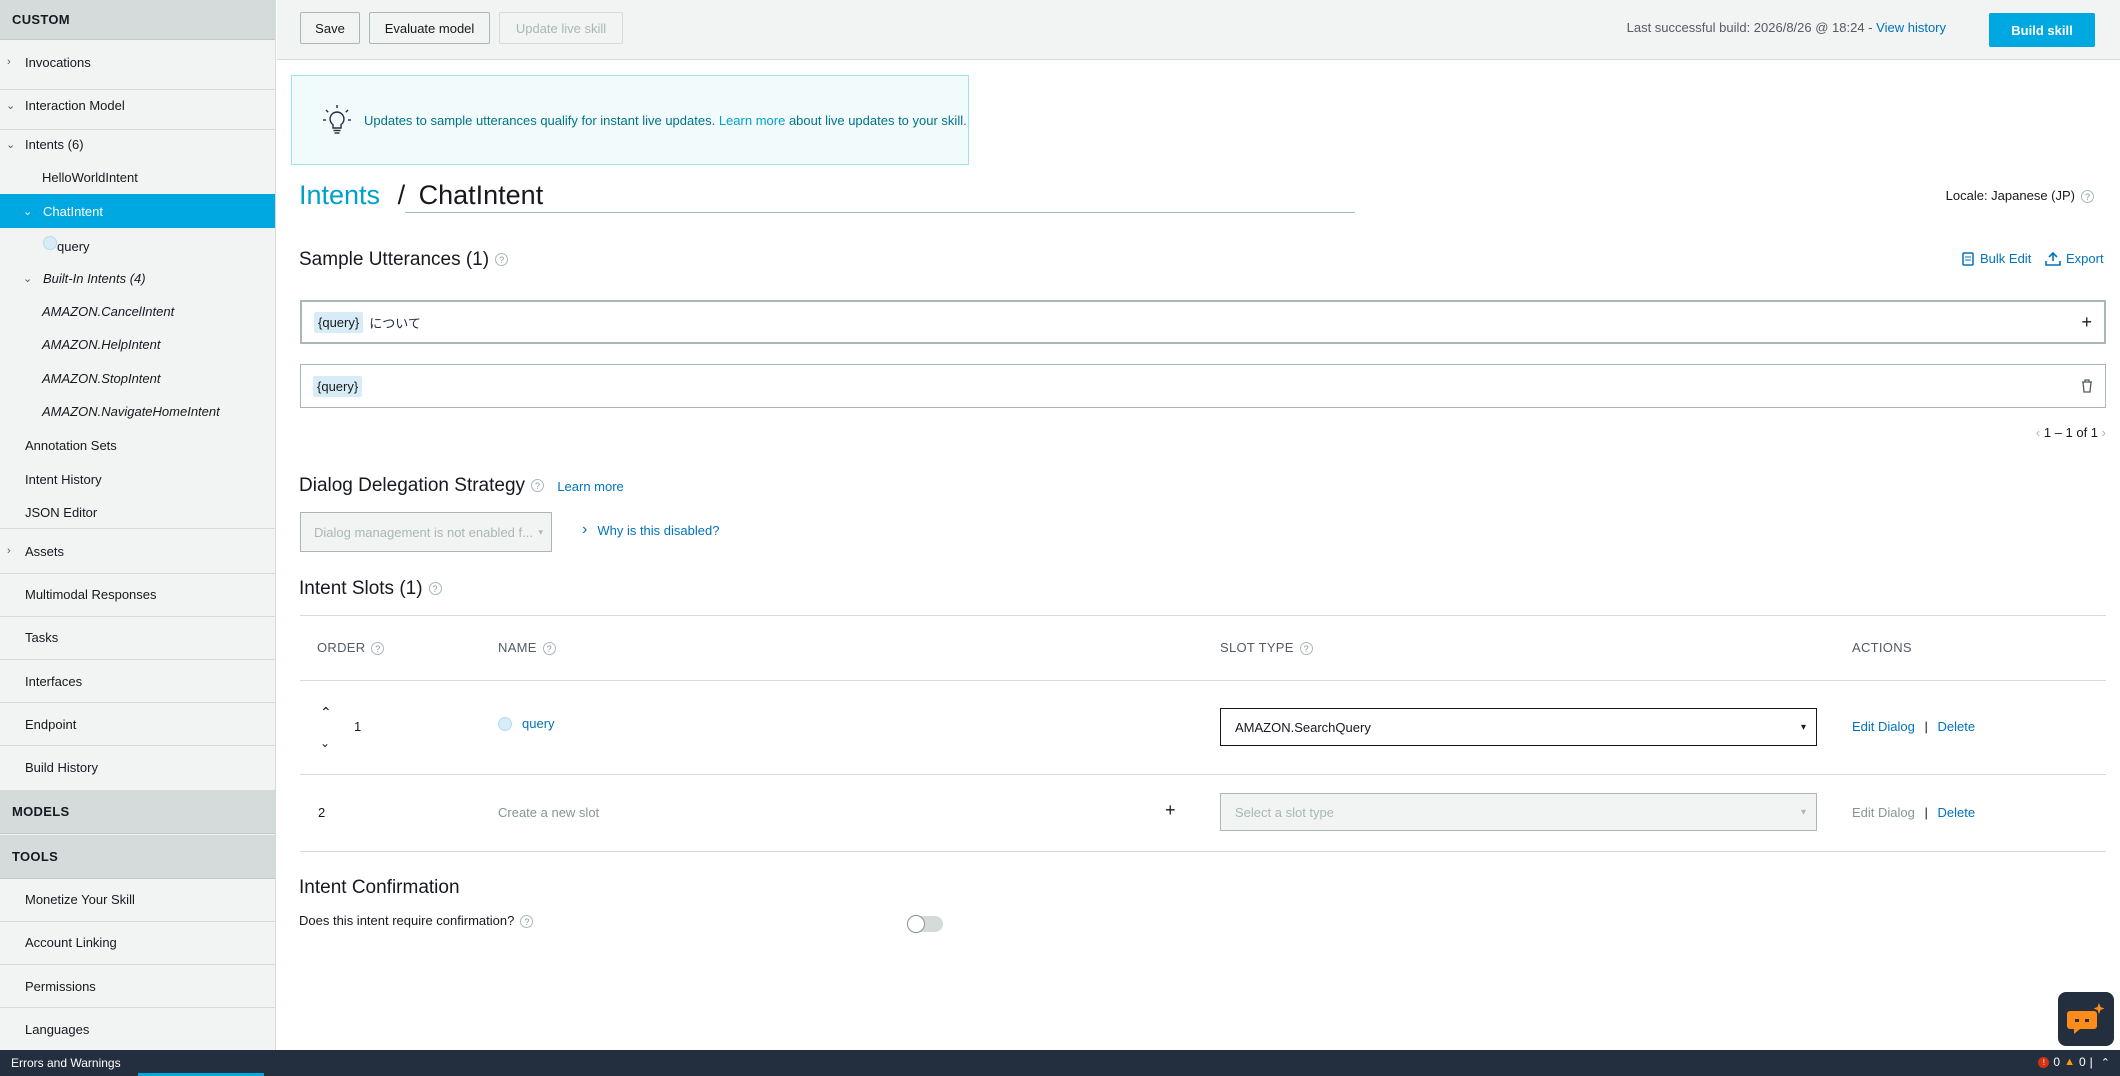 The width and height of the screenshot is (2120, 1076). What do you see at coordinates (1911, 27) in the screenshot?
I see `view-history-link: View history` at bounding box center [1911, 27].